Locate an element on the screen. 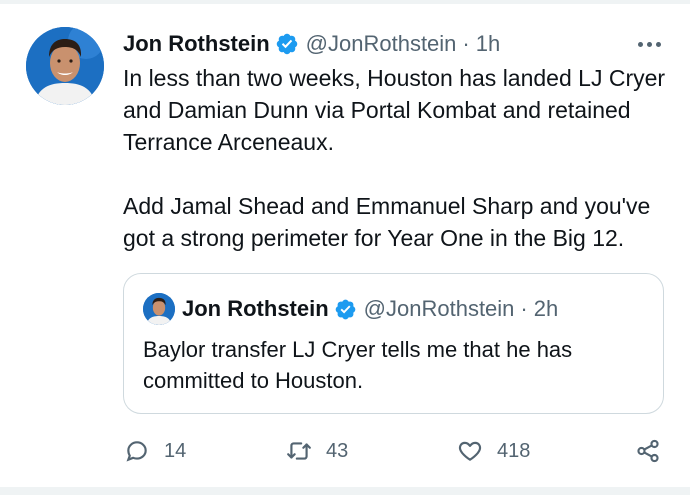 The image size is (690, 495). quoted-timestamp: 2h is located at coordinates (546, 309).